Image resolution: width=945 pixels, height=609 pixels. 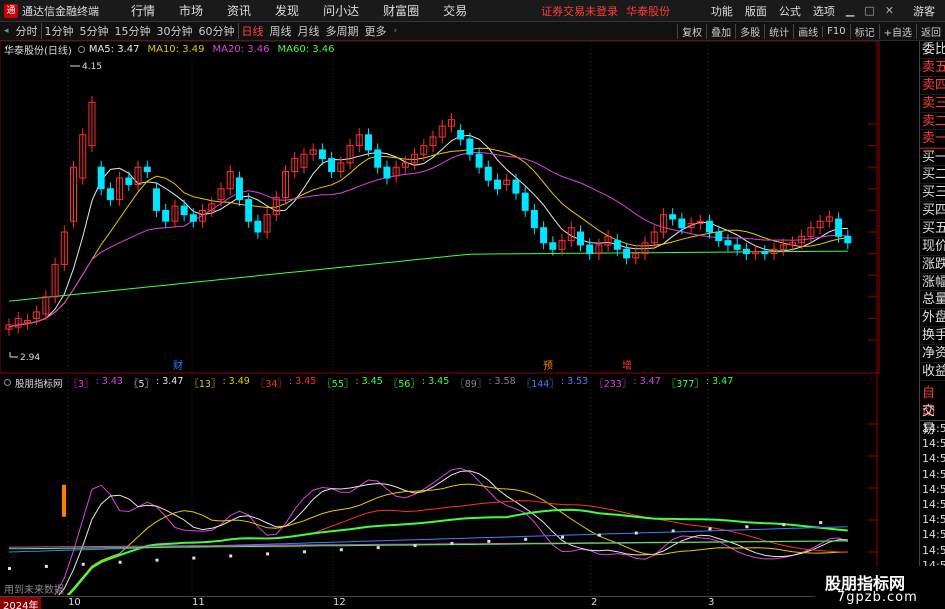 What do you see at coordinates (396, 31) in the screenshot?
I see `chevron-right-icon: ›` at bounding box center [396, 31].